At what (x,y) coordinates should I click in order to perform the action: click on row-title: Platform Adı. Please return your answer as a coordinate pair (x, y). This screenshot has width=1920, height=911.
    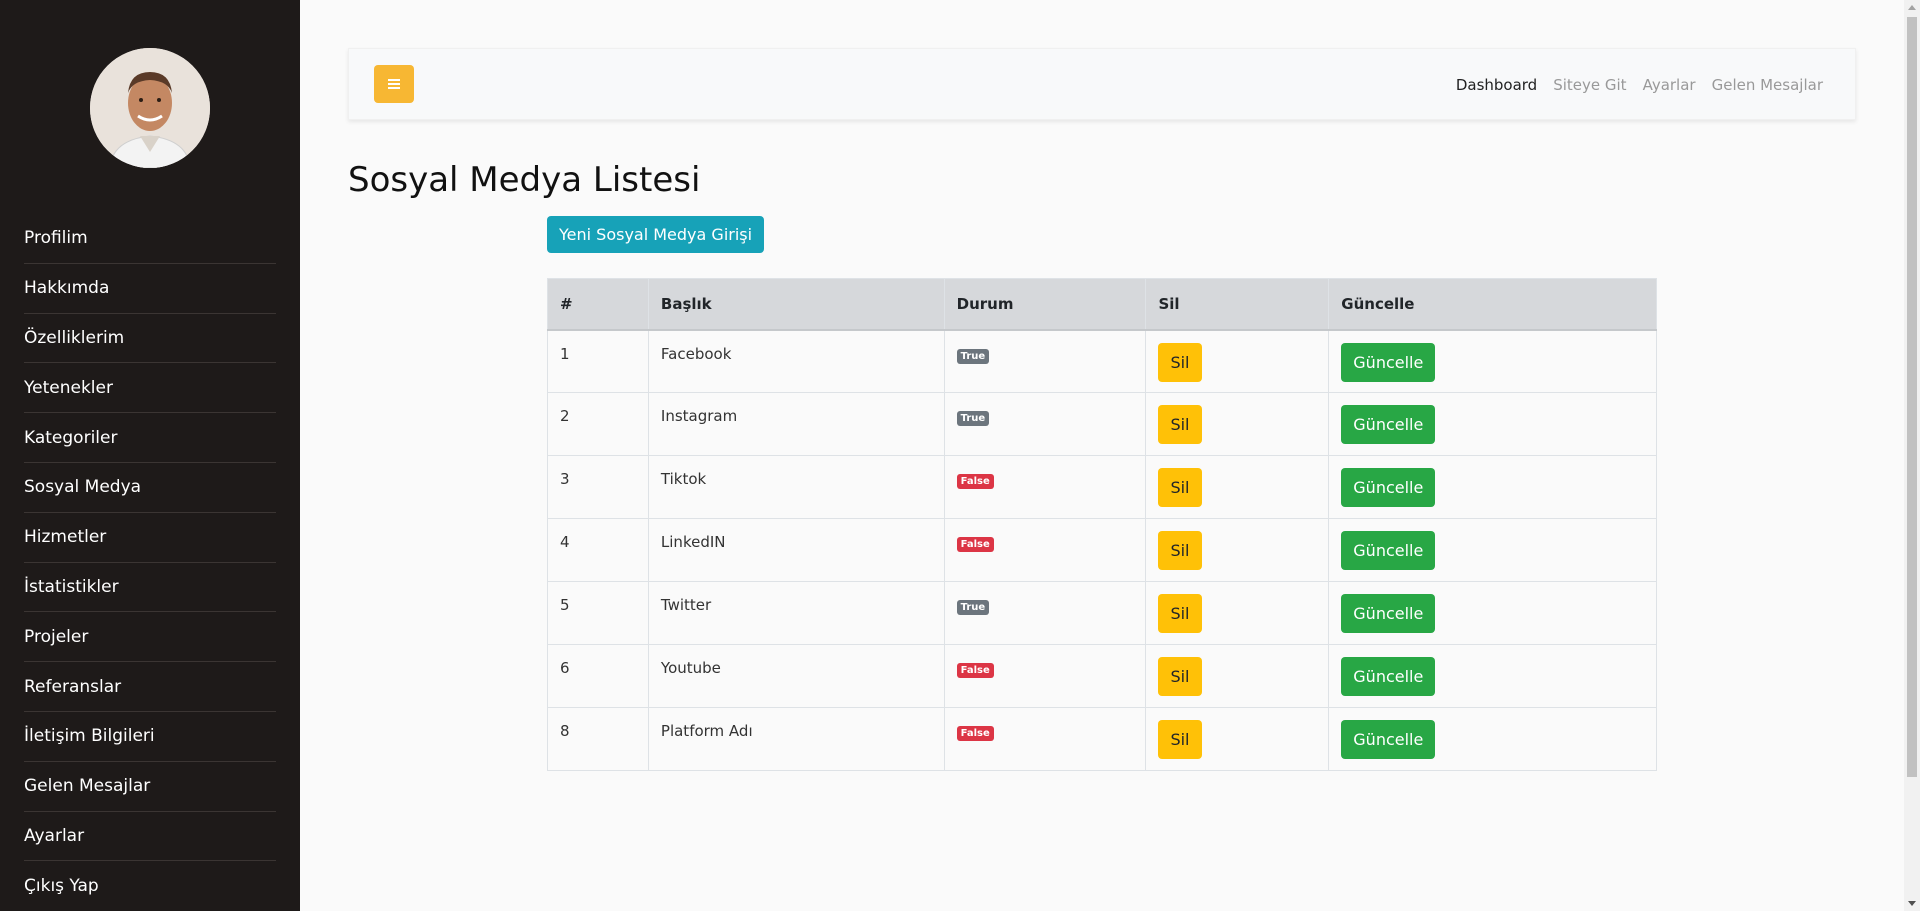
    Looking at the image, I should click on (796, 739).